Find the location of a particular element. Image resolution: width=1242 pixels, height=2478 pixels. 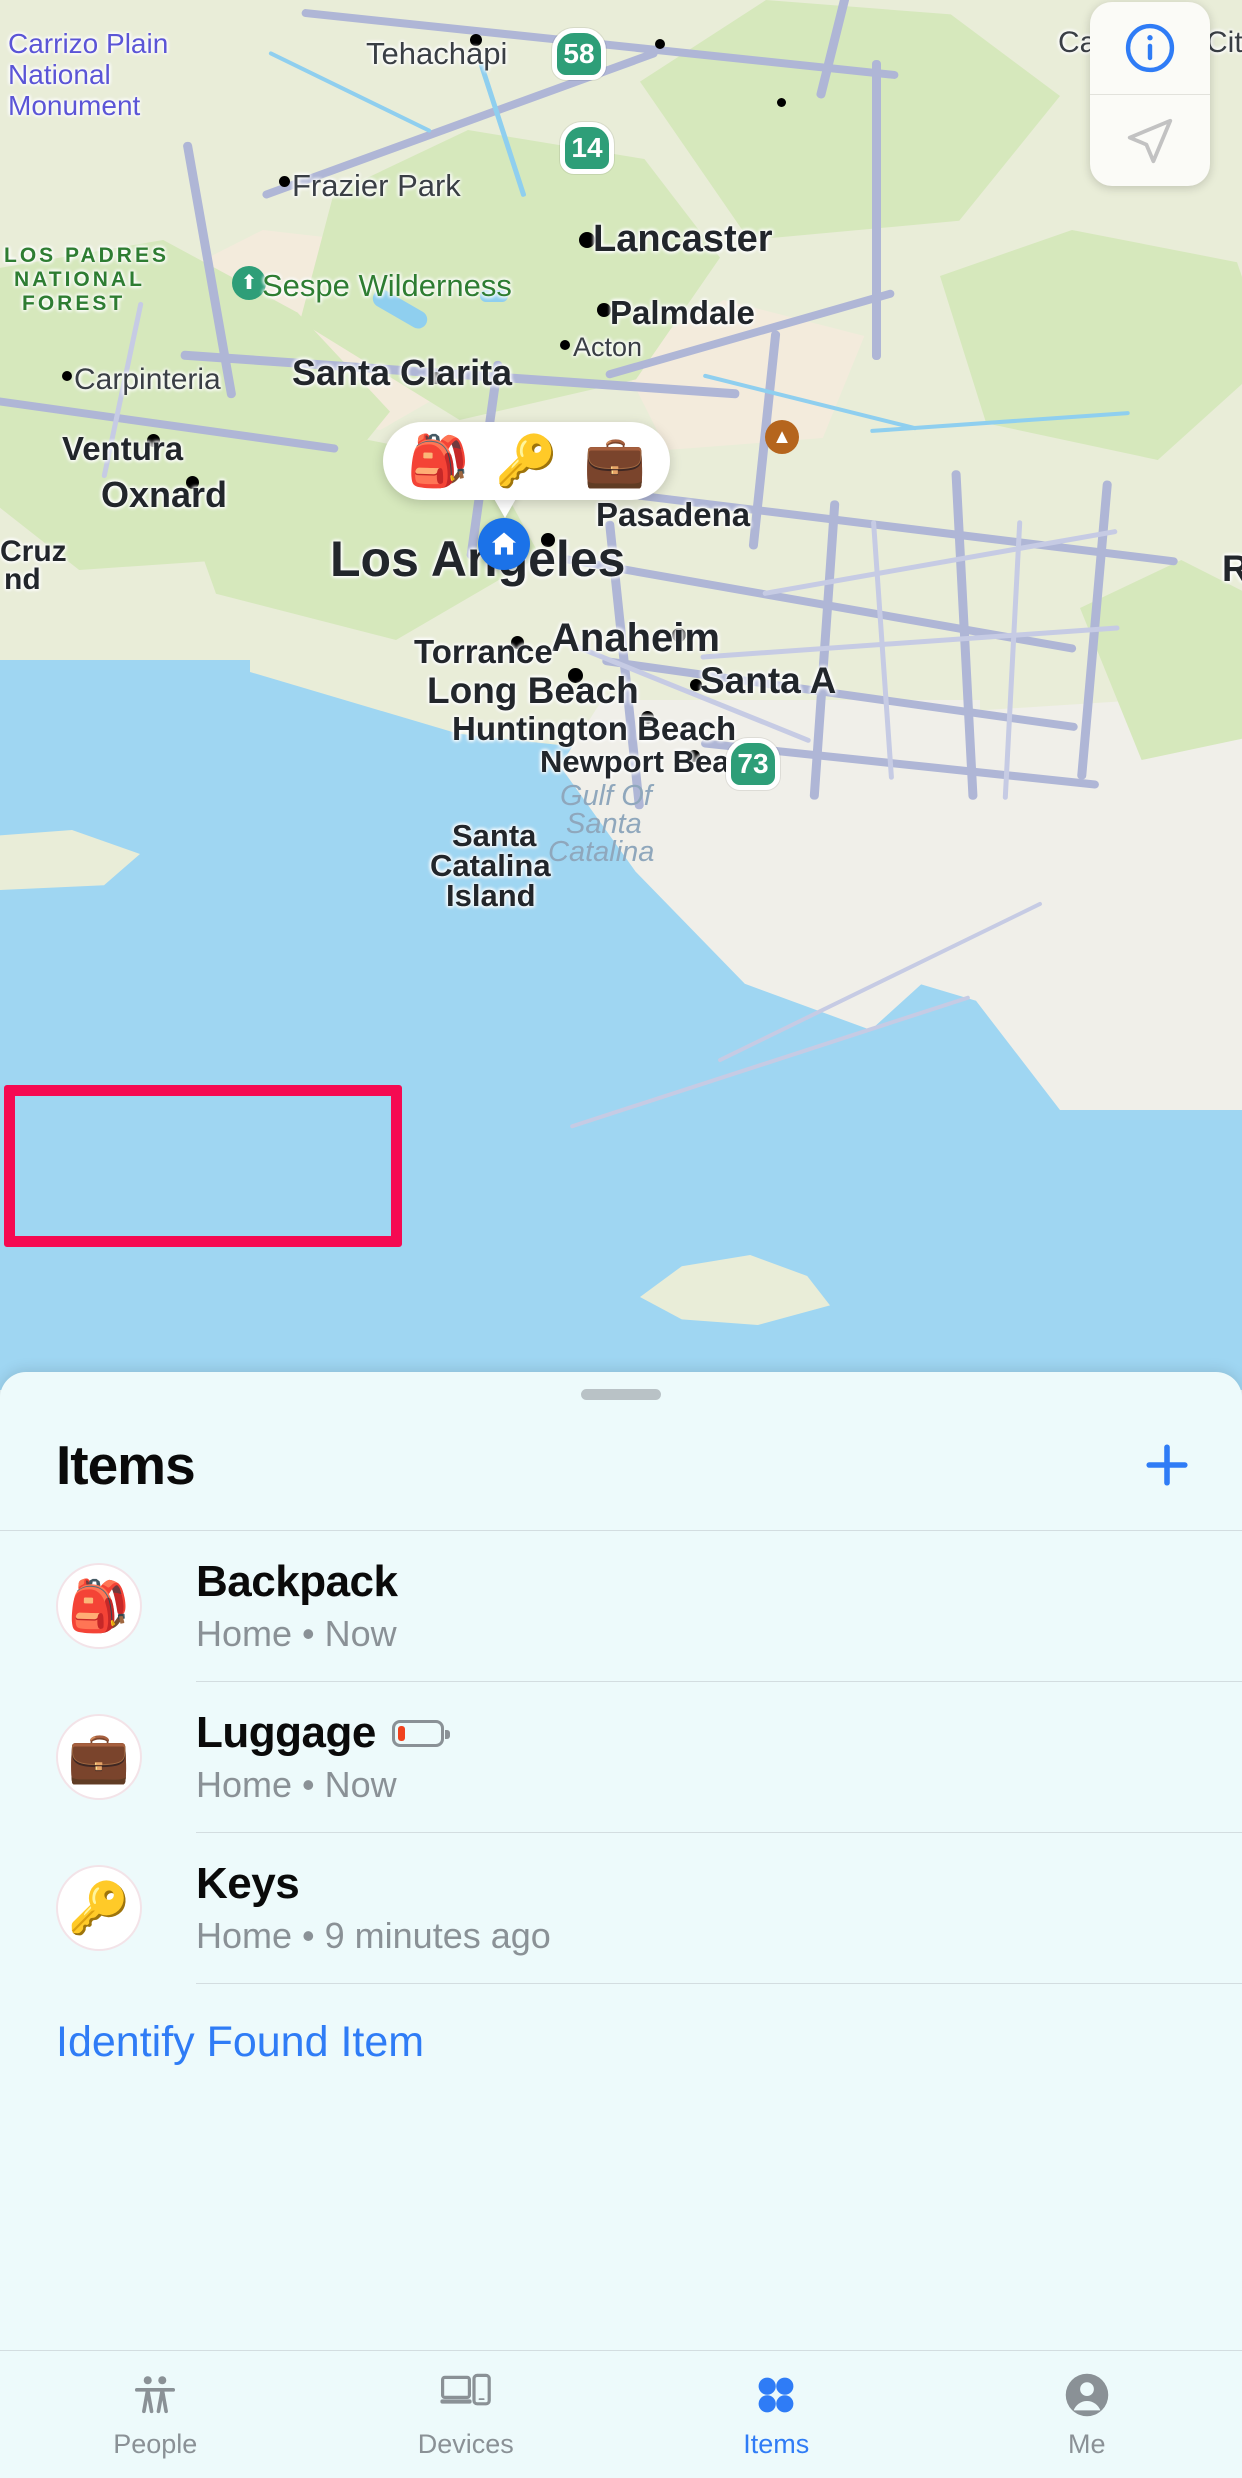

map-label: Catalina is located at coordinates (601, 852).